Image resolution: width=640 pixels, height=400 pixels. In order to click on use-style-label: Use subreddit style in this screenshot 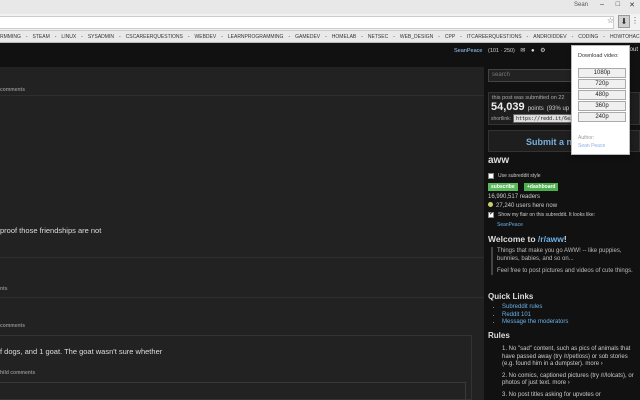, I will do `click(519, 176)`.